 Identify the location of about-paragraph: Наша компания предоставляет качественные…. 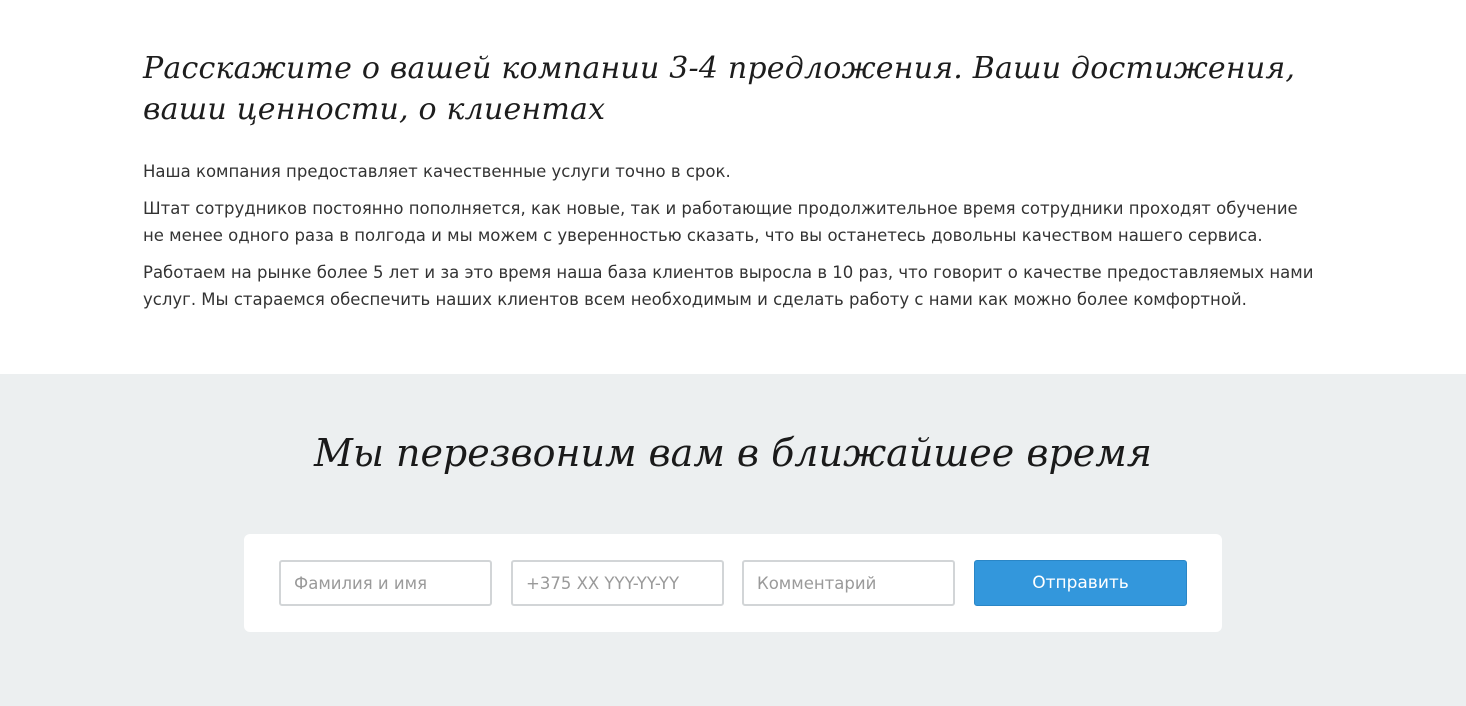
(437, 171).